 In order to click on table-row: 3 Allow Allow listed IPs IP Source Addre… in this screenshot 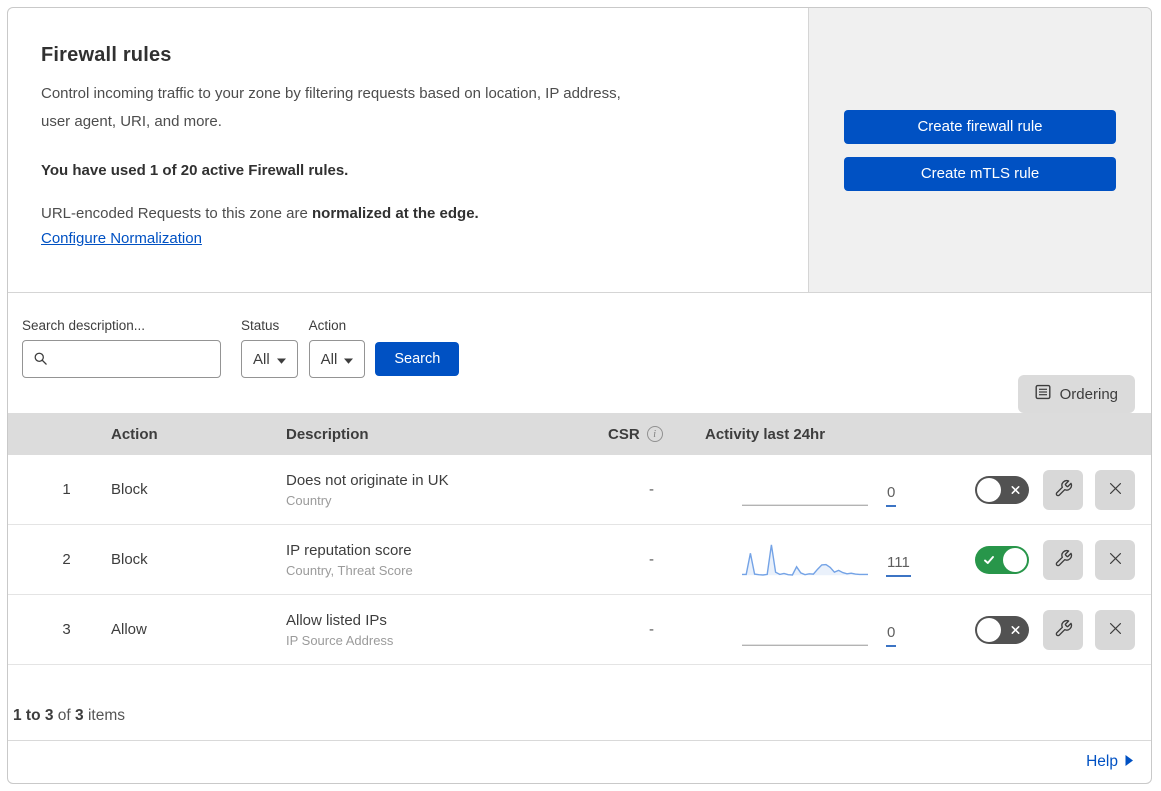, I will do `click(579, 630)`.